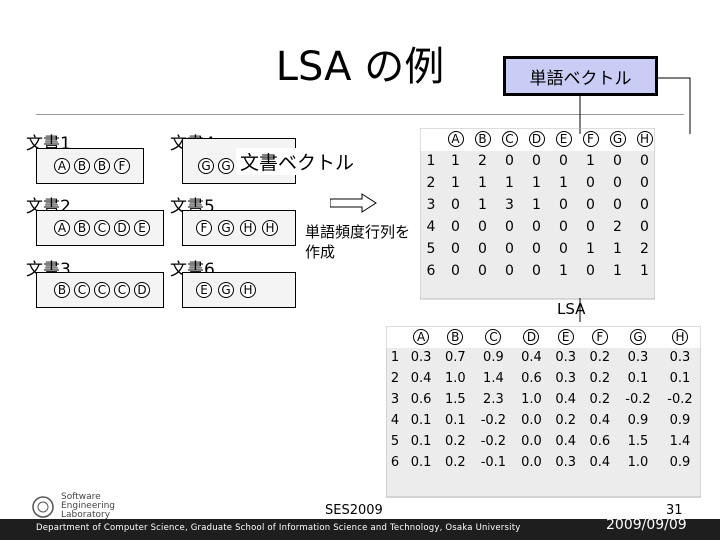 This screenshot has height=540, width=720. I want to click on matrix-row: 2 1 1 1 1 1 0 0 0, so click(539, 183).